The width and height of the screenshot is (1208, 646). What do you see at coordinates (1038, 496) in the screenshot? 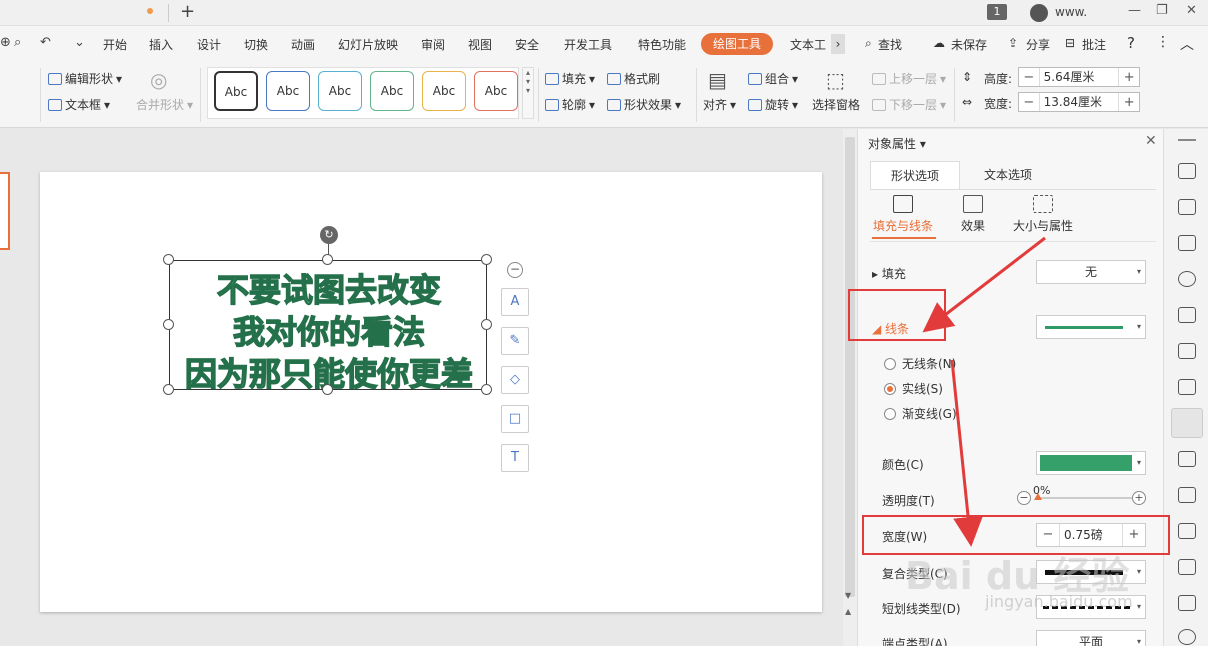
I see `transparency-slider-knob` at bounding box center [1038, 496].